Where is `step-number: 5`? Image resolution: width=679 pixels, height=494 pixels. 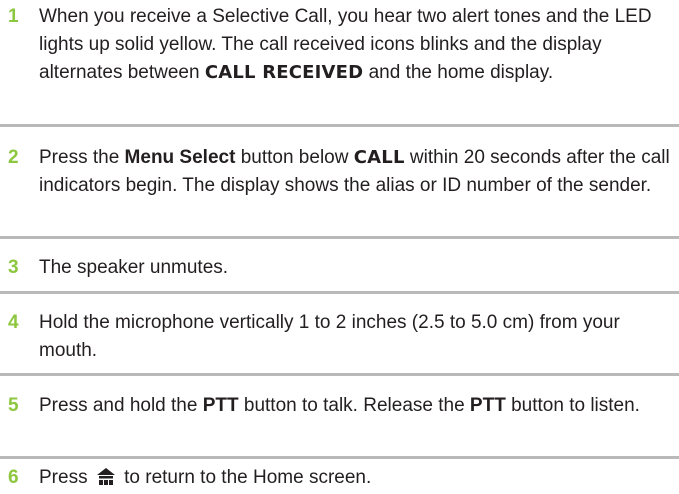
step-number: 5 is located at coordinates (13, 405).